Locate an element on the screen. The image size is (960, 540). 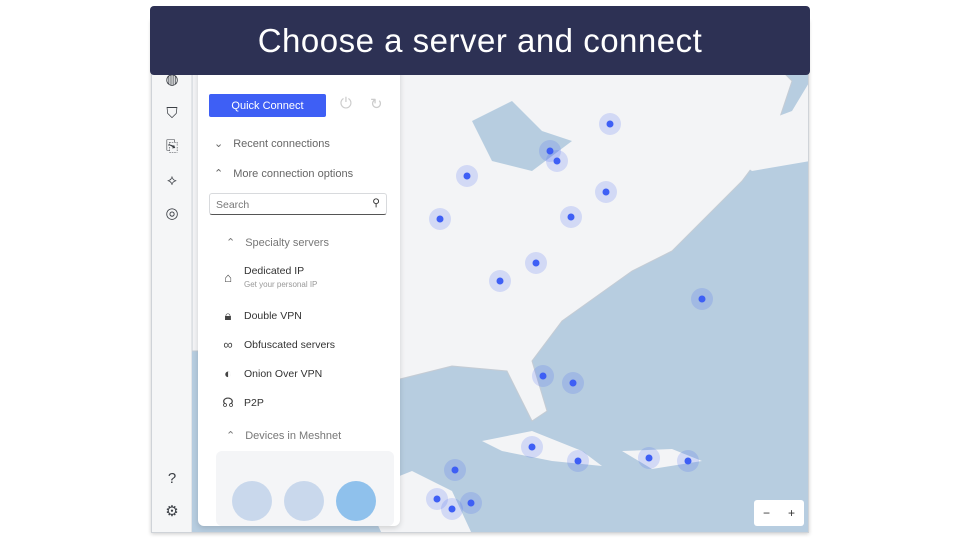
search-input: Search ⚲ is located at coordinates (298, 204).